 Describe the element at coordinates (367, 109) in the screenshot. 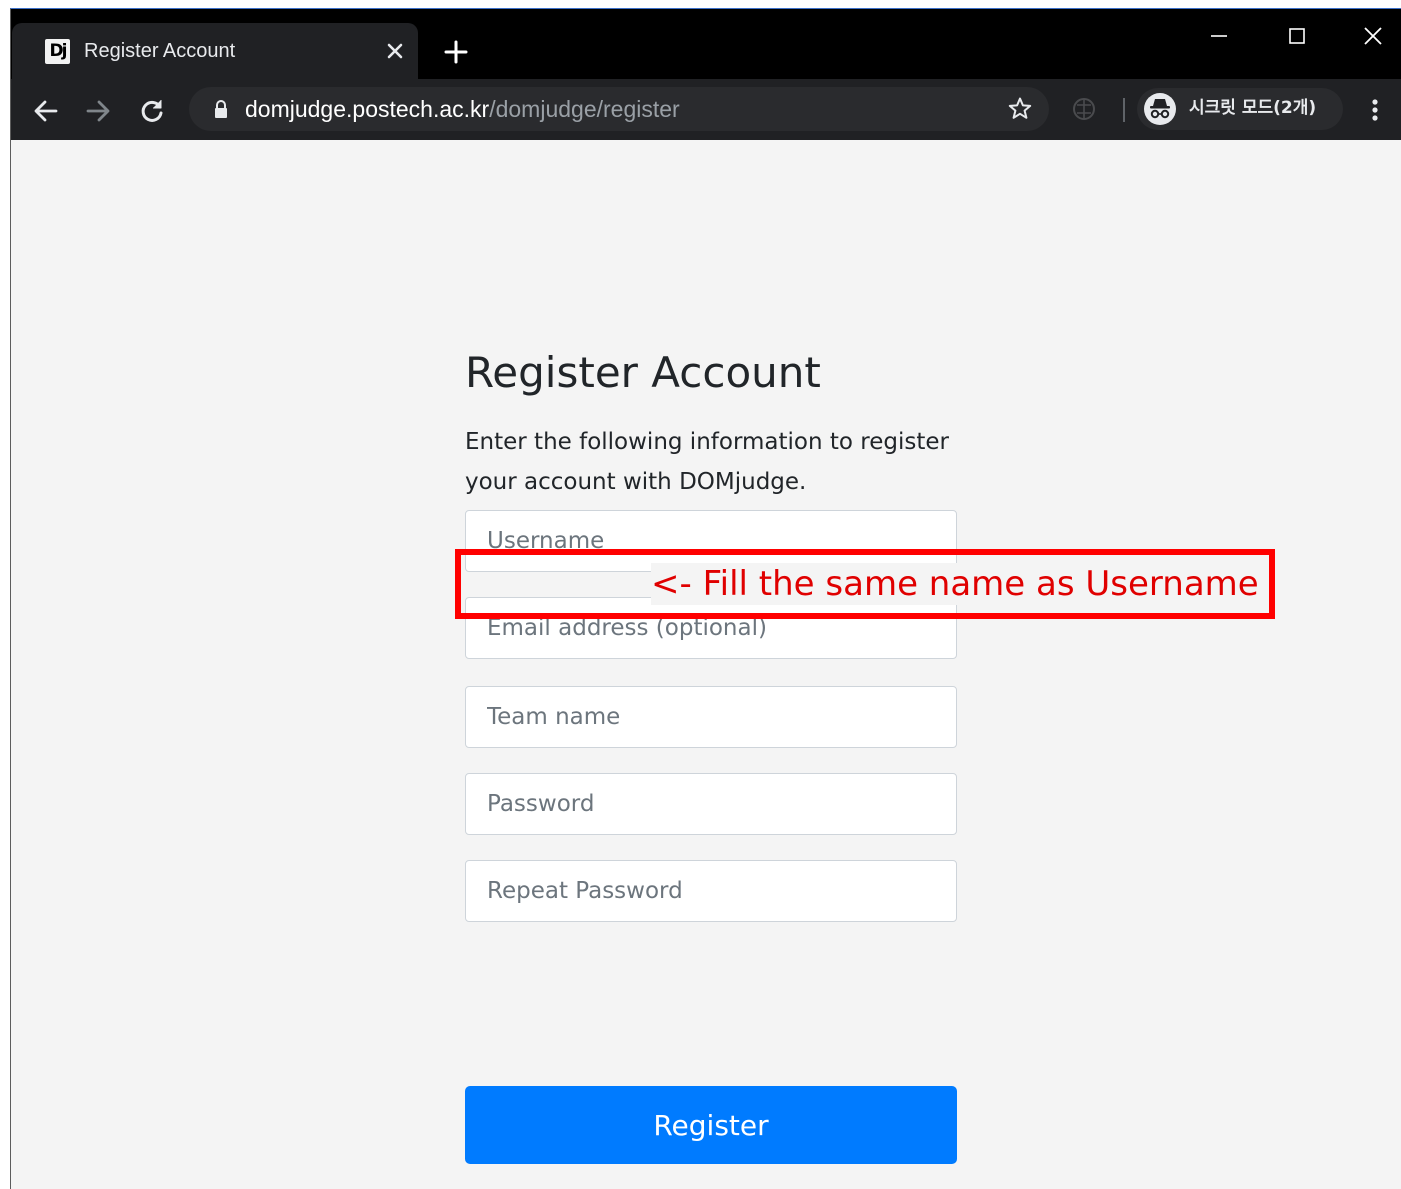

I see `url-host: domjudge.postech.ac.kr` at that location.